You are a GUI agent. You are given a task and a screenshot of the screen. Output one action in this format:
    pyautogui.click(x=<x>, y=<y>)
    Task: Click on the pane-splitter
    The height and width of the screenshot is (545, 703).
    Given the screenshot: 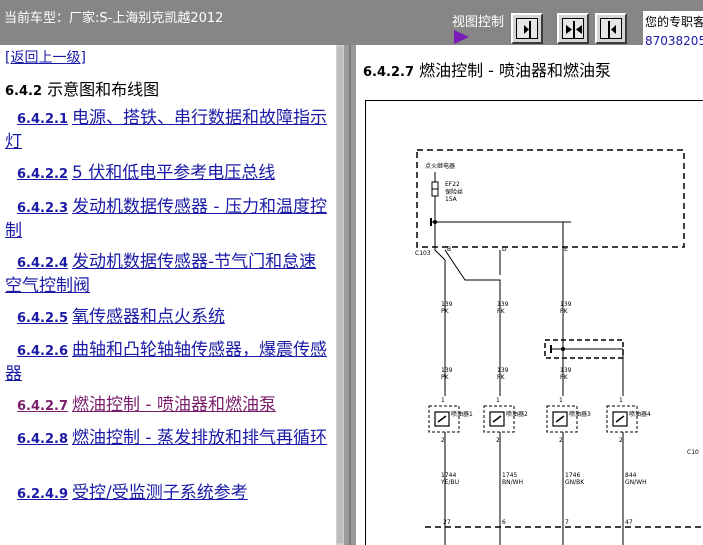 What is the action you would take?
    pyautogui.click(x=350, y=295)
    